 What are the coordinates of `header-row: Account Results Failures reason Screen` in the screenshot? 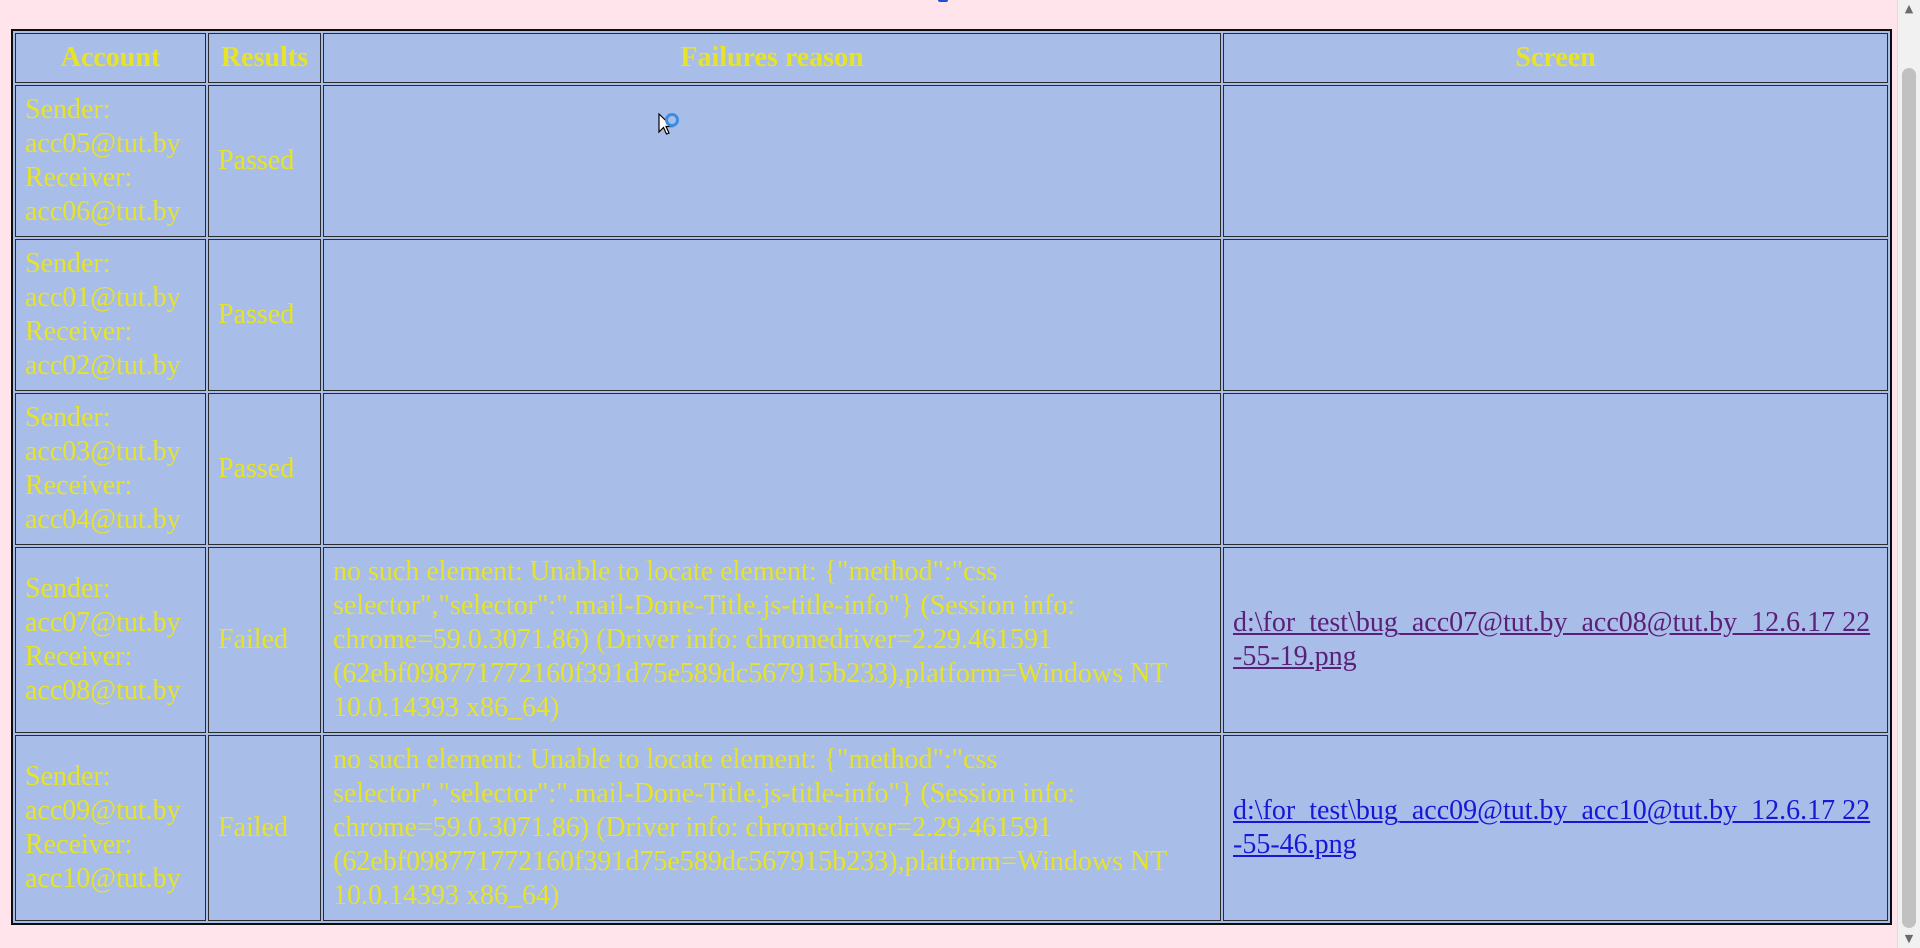 It's located at (951, 58).